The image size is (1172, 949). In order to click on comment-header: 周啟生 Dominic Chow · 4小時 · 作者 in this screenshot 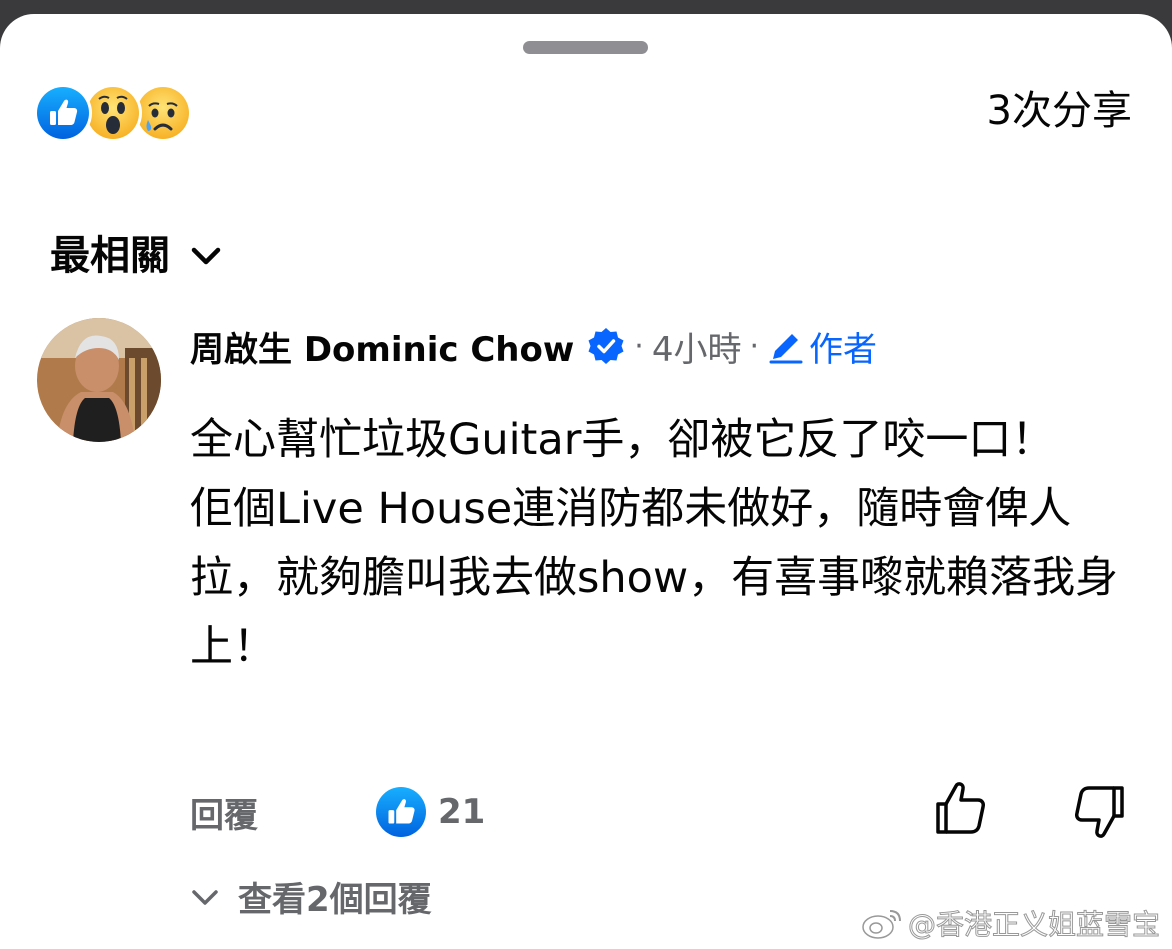, I will do `click(533, 346)`.